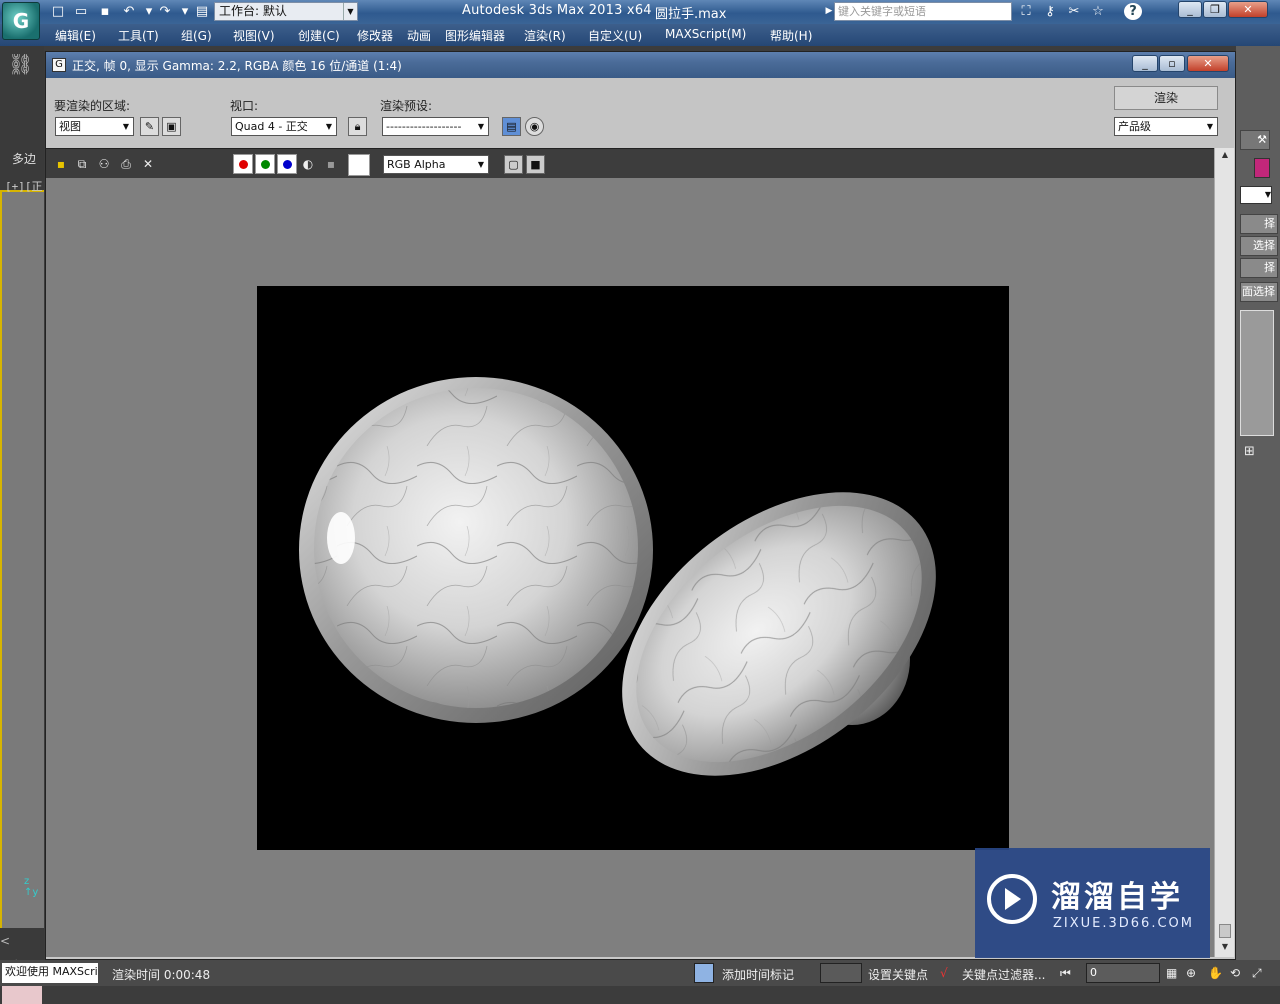  What do you see at coordinates (1026, 11) in the screenshot?
I see `binoculars-icon: ⛶` at bounding box center [1026, 11].